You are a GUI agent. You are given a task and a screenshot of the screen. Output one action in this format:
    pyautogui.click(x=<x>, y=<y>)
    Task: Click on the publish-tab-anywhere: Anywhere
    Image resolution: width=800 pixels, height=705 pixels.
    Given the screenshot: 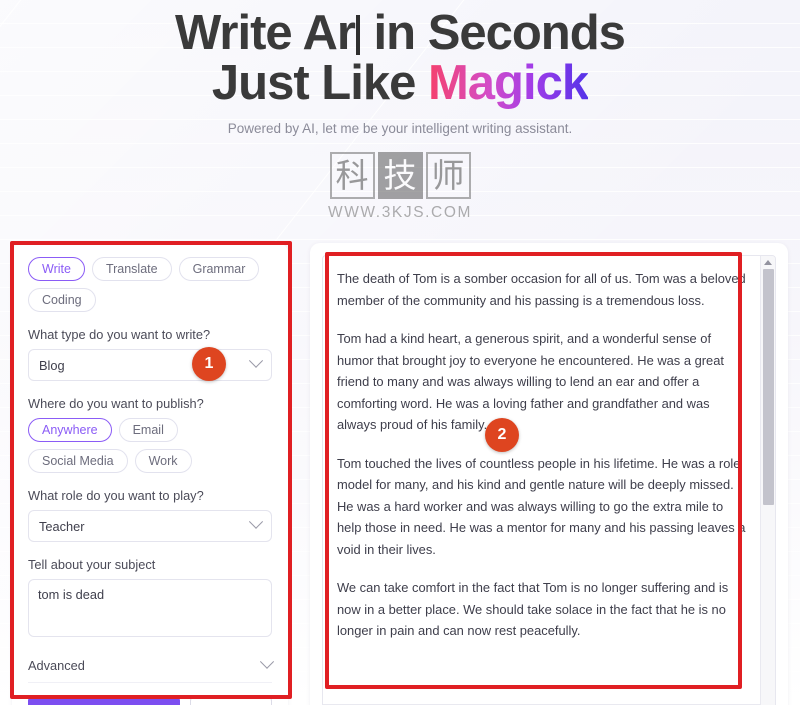 What is the action you would take?
    pyautogui.click(x=70, y=430)
    